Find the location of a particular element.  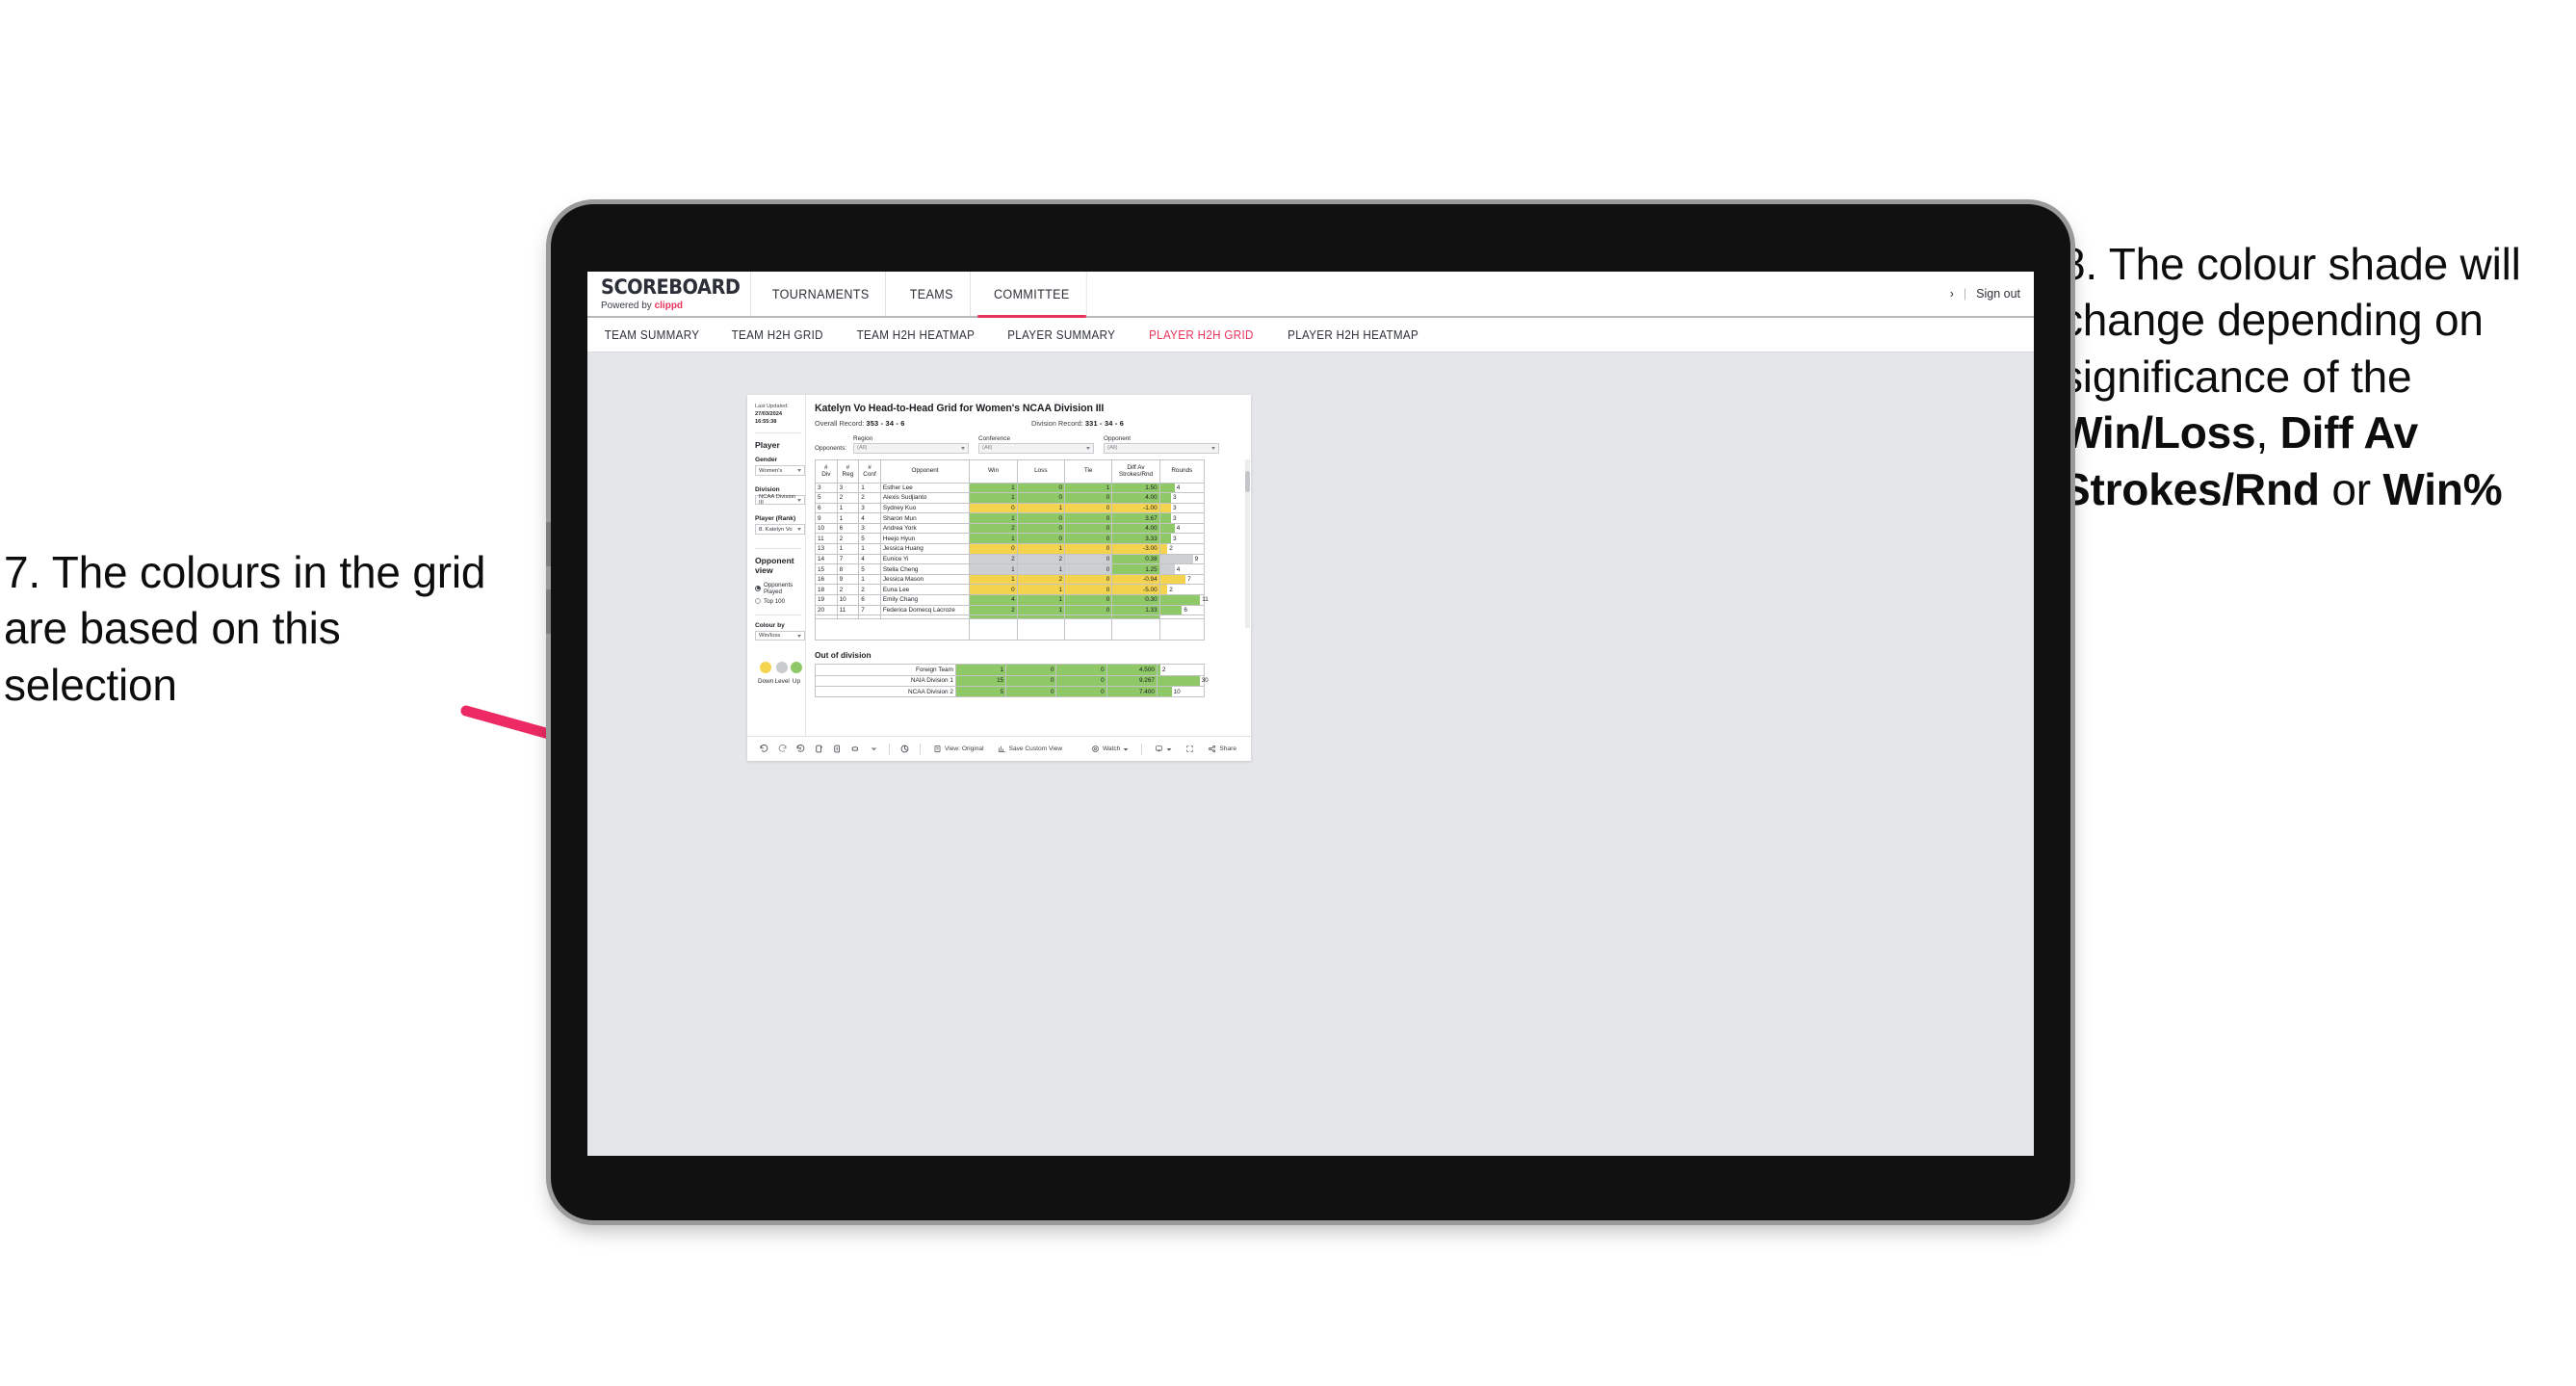

cell-div: 13 is located at coordinates (826, 549).